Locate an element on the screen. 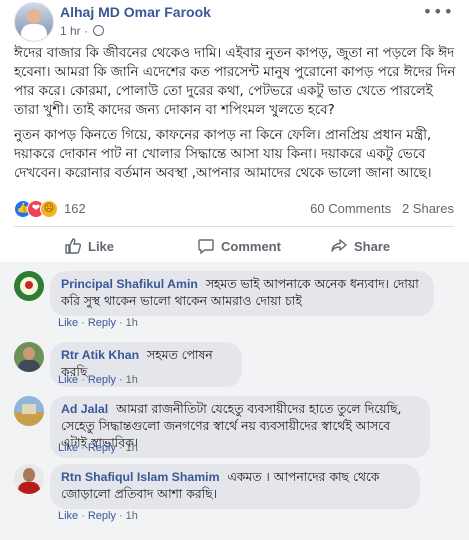  engagement-counts: 60 Comments 2 Shares is located at coordinates (382, 208).